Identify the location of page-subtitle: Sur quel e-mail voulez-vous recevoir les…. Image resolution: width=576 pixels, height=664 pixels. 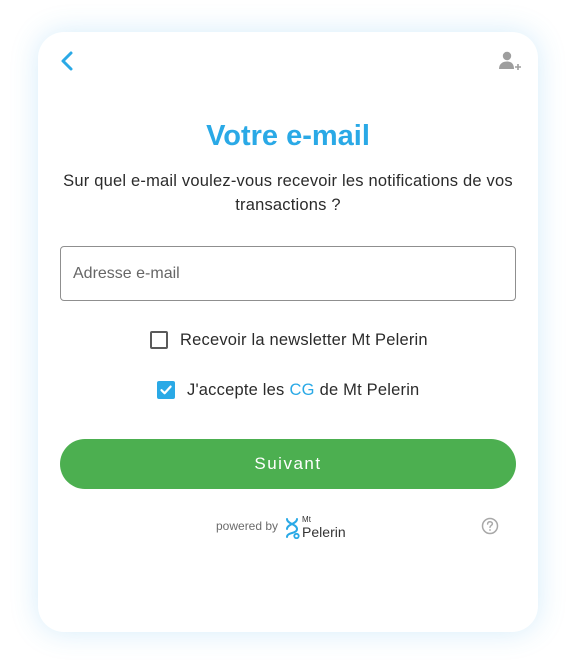
(288, 193).